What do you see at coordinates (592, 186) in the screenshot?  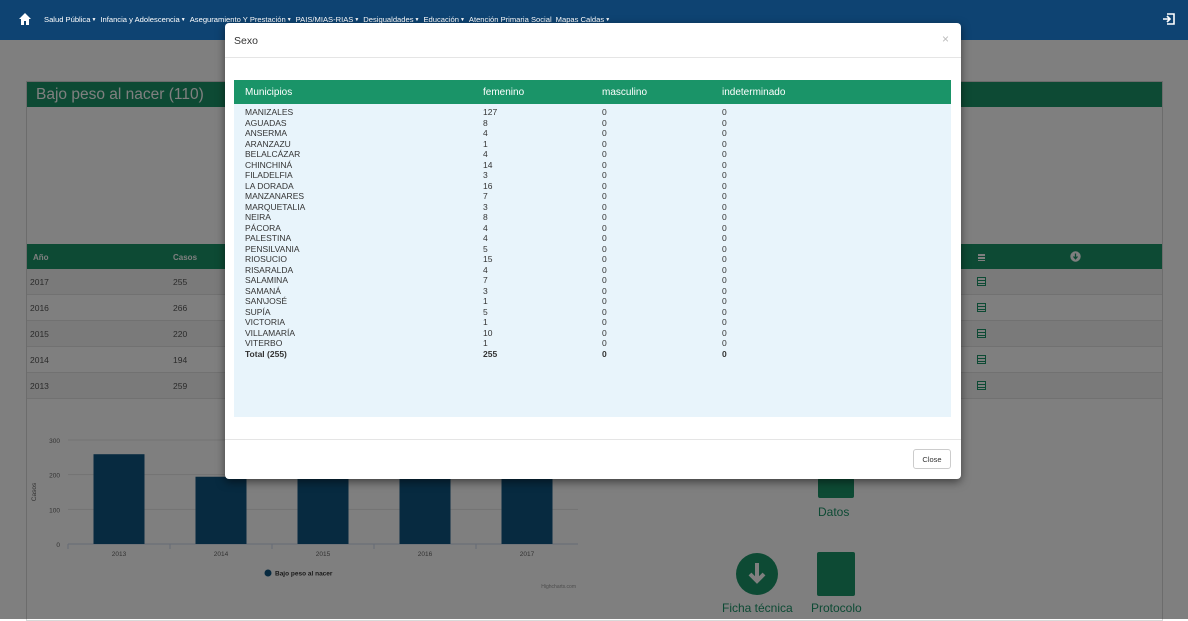 I see `table-row: LA DORADA 16 0 0` at bounding box center [592, 186].